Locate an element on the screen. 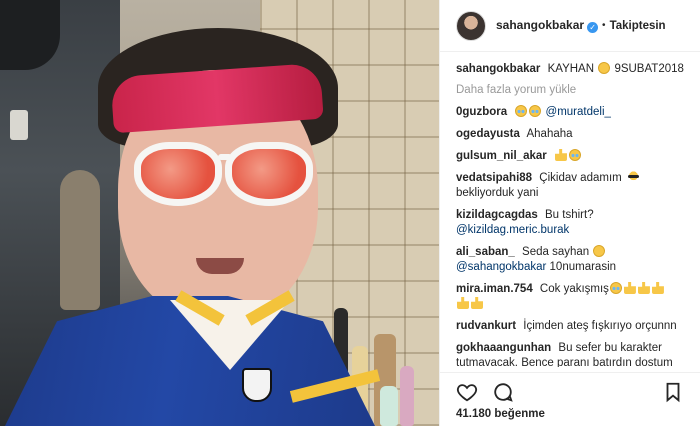 Image resolution: width=700 pixels, height=426 pixels. comment-text: Cok yakışmış is located at coordinates (574, 289).